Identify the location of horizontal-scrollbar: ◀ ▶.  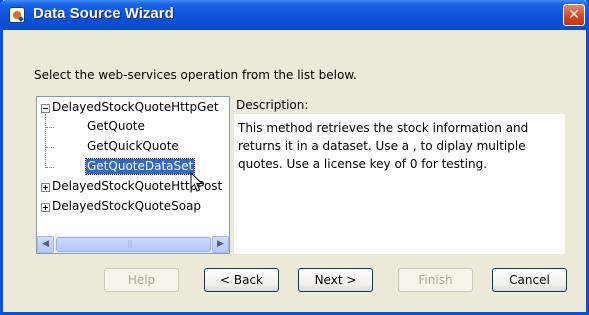
(133, 244).